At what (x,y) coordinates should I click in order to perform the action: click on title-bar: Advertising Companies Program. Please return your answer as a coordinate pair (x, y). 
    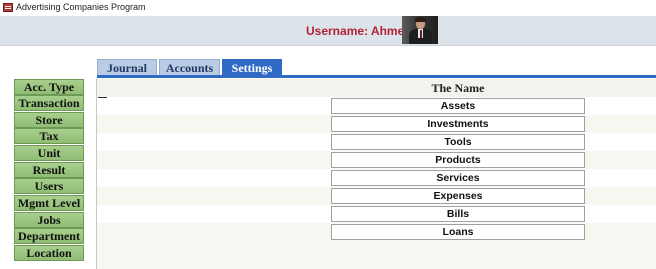
    Looking at the image, I should click on (328, 8).